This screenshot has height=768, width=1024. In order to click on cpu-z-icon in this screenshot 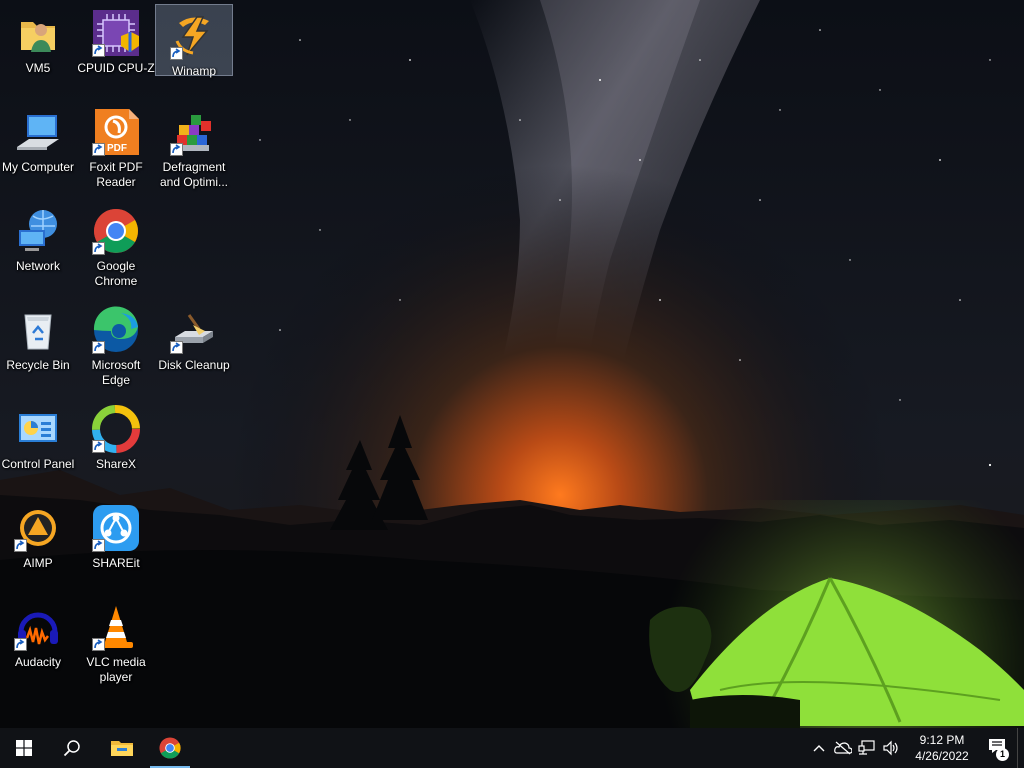, I will do `click(116, 33)`.